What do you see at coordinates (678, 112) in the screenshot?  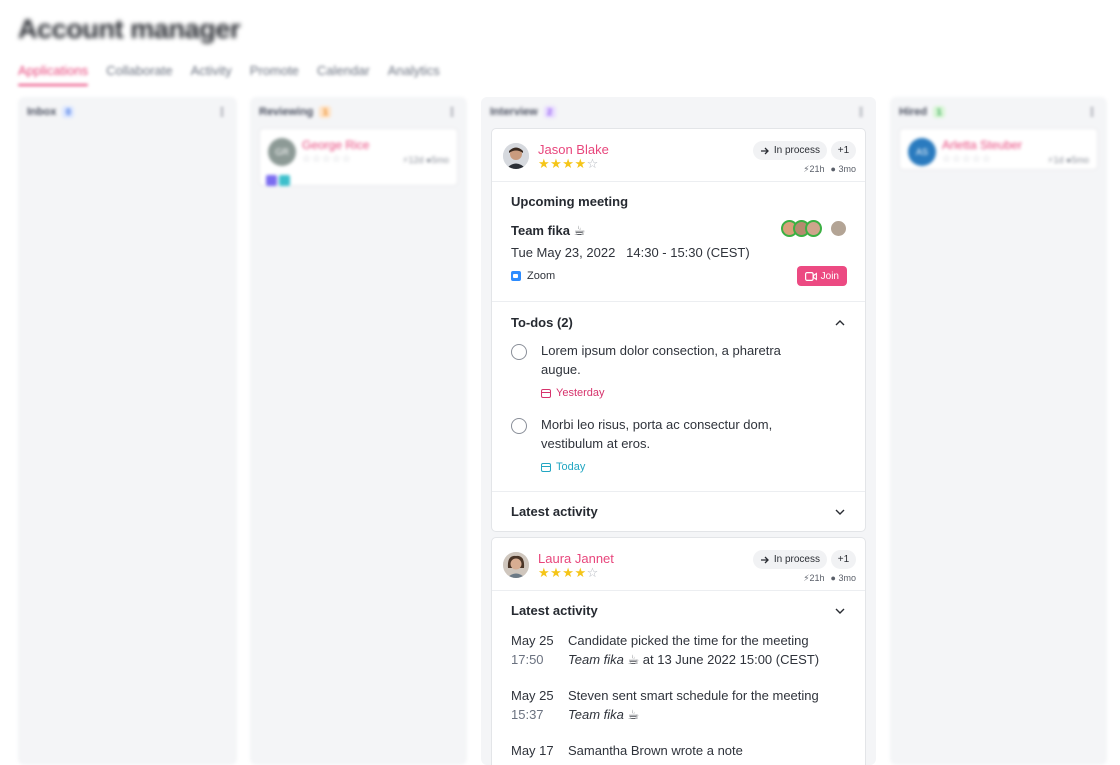 I see `column-header: Interview 2 ⋮` at bounding box center [678, 112].